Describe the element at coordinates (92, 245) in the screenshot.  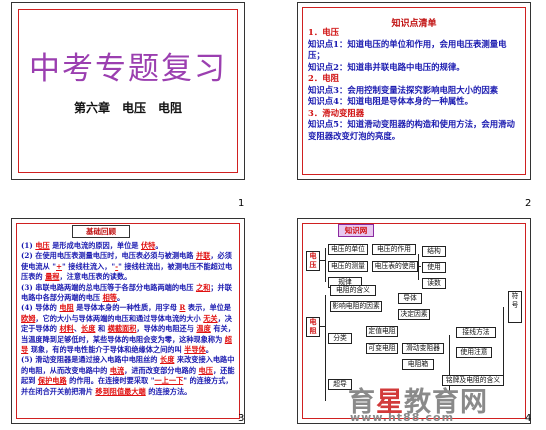
I see `review-paragraph: (1) 电压 是形成电流的原因，单位是 伏特。` at that location.